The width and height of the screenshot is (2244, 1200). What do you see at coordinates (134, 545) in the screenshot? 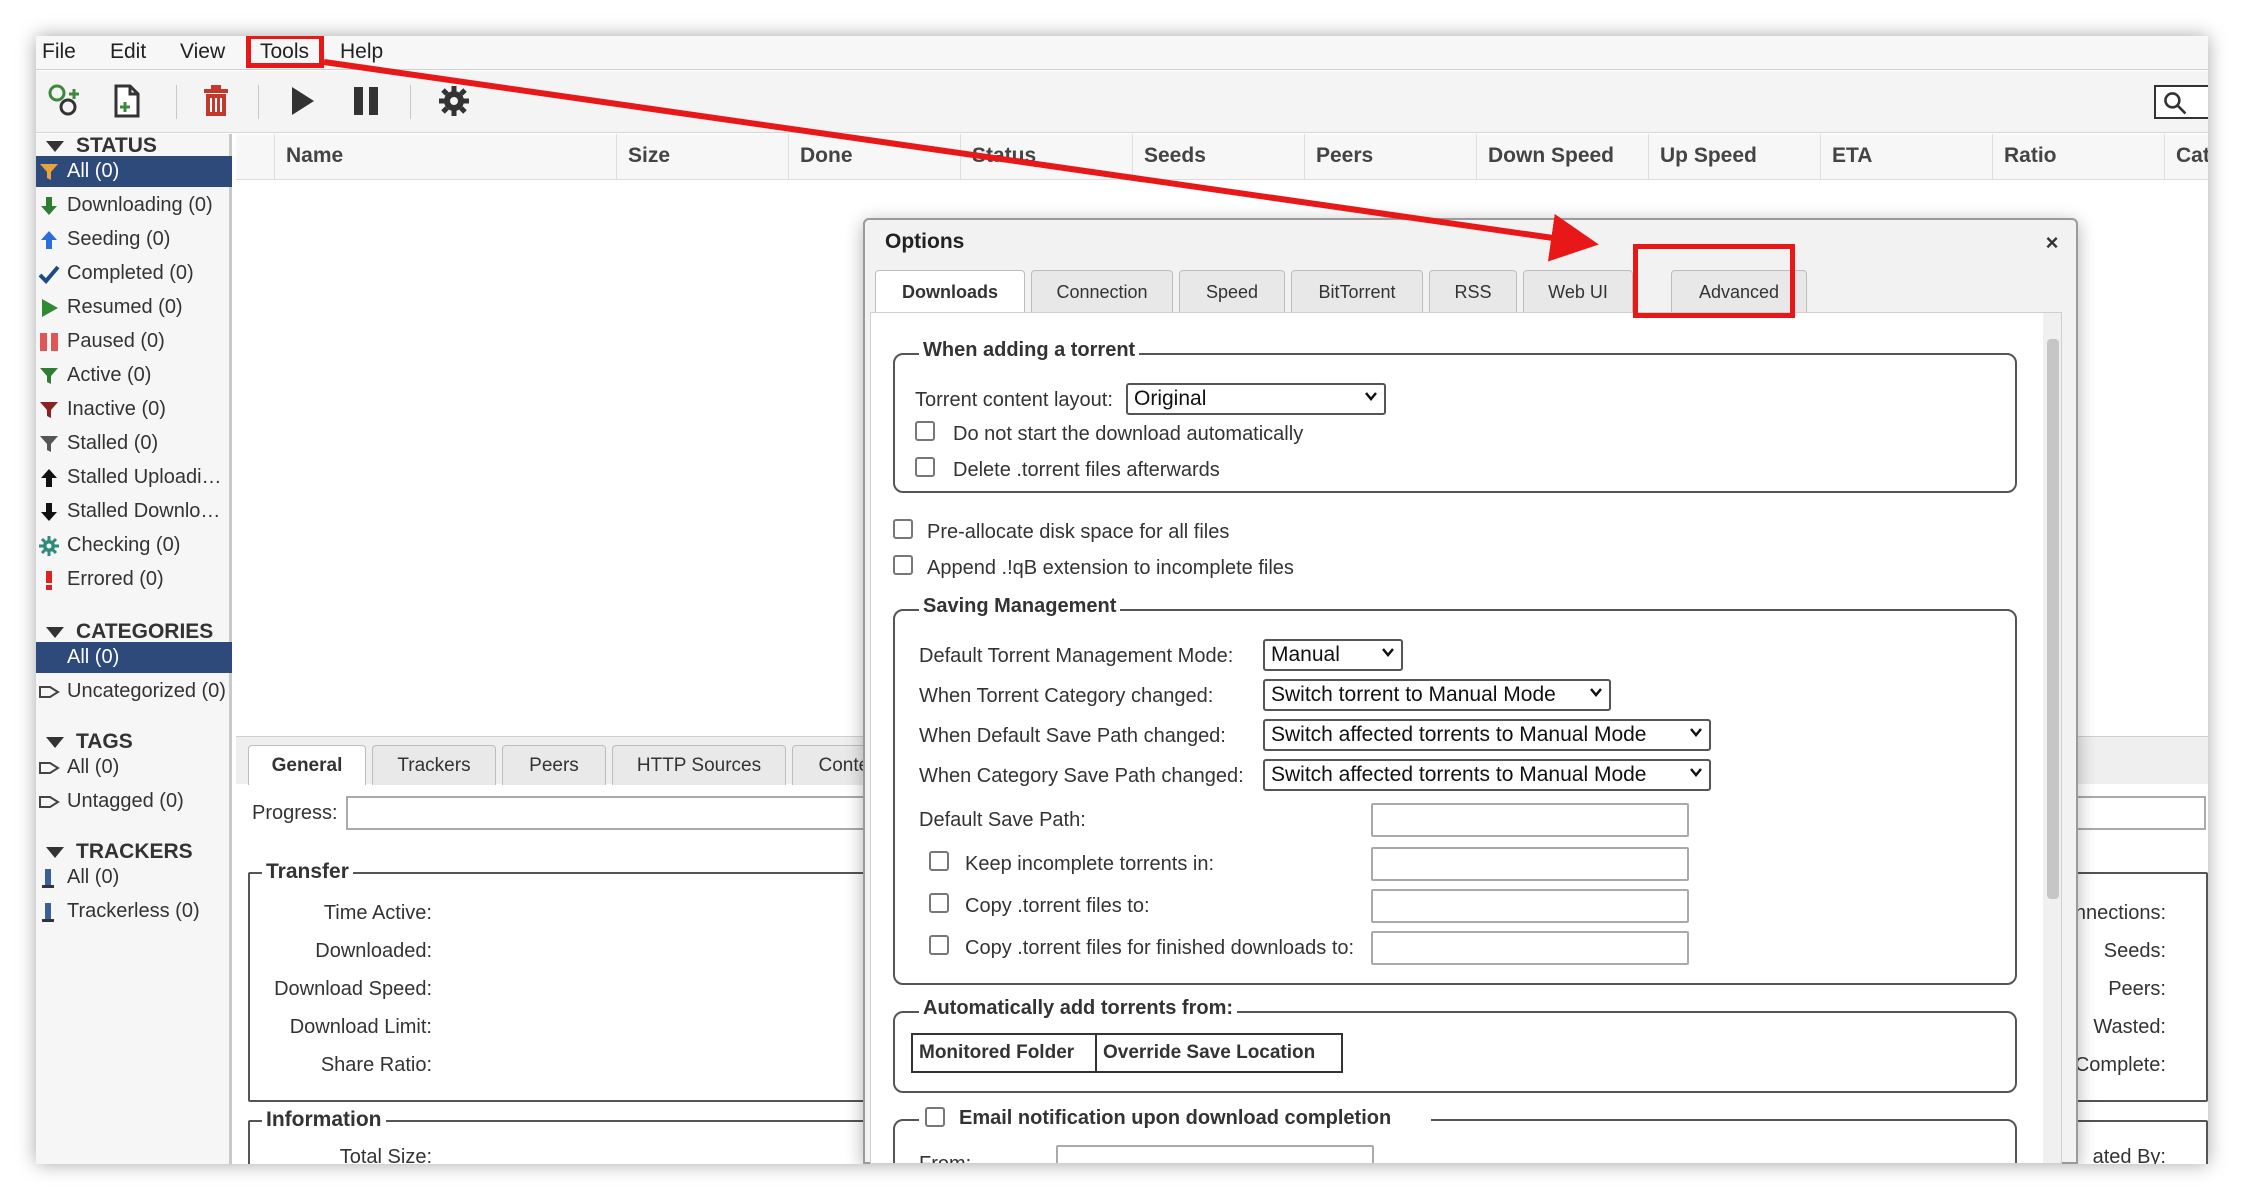
I see `sidebar-item-checking: Checking (0)` at bounding box center [134, 545].